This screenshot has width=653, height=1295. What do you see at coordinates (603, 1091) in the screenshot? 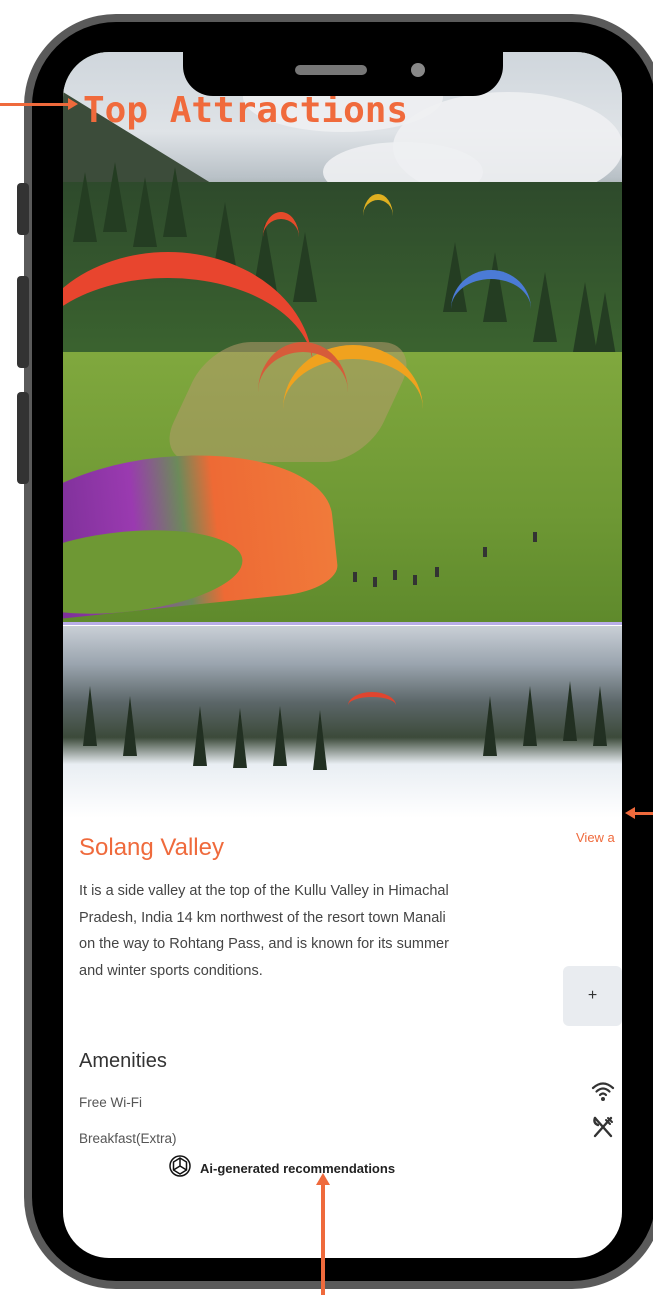
I see `wifi-icon` at bounding box center [603, 1091].